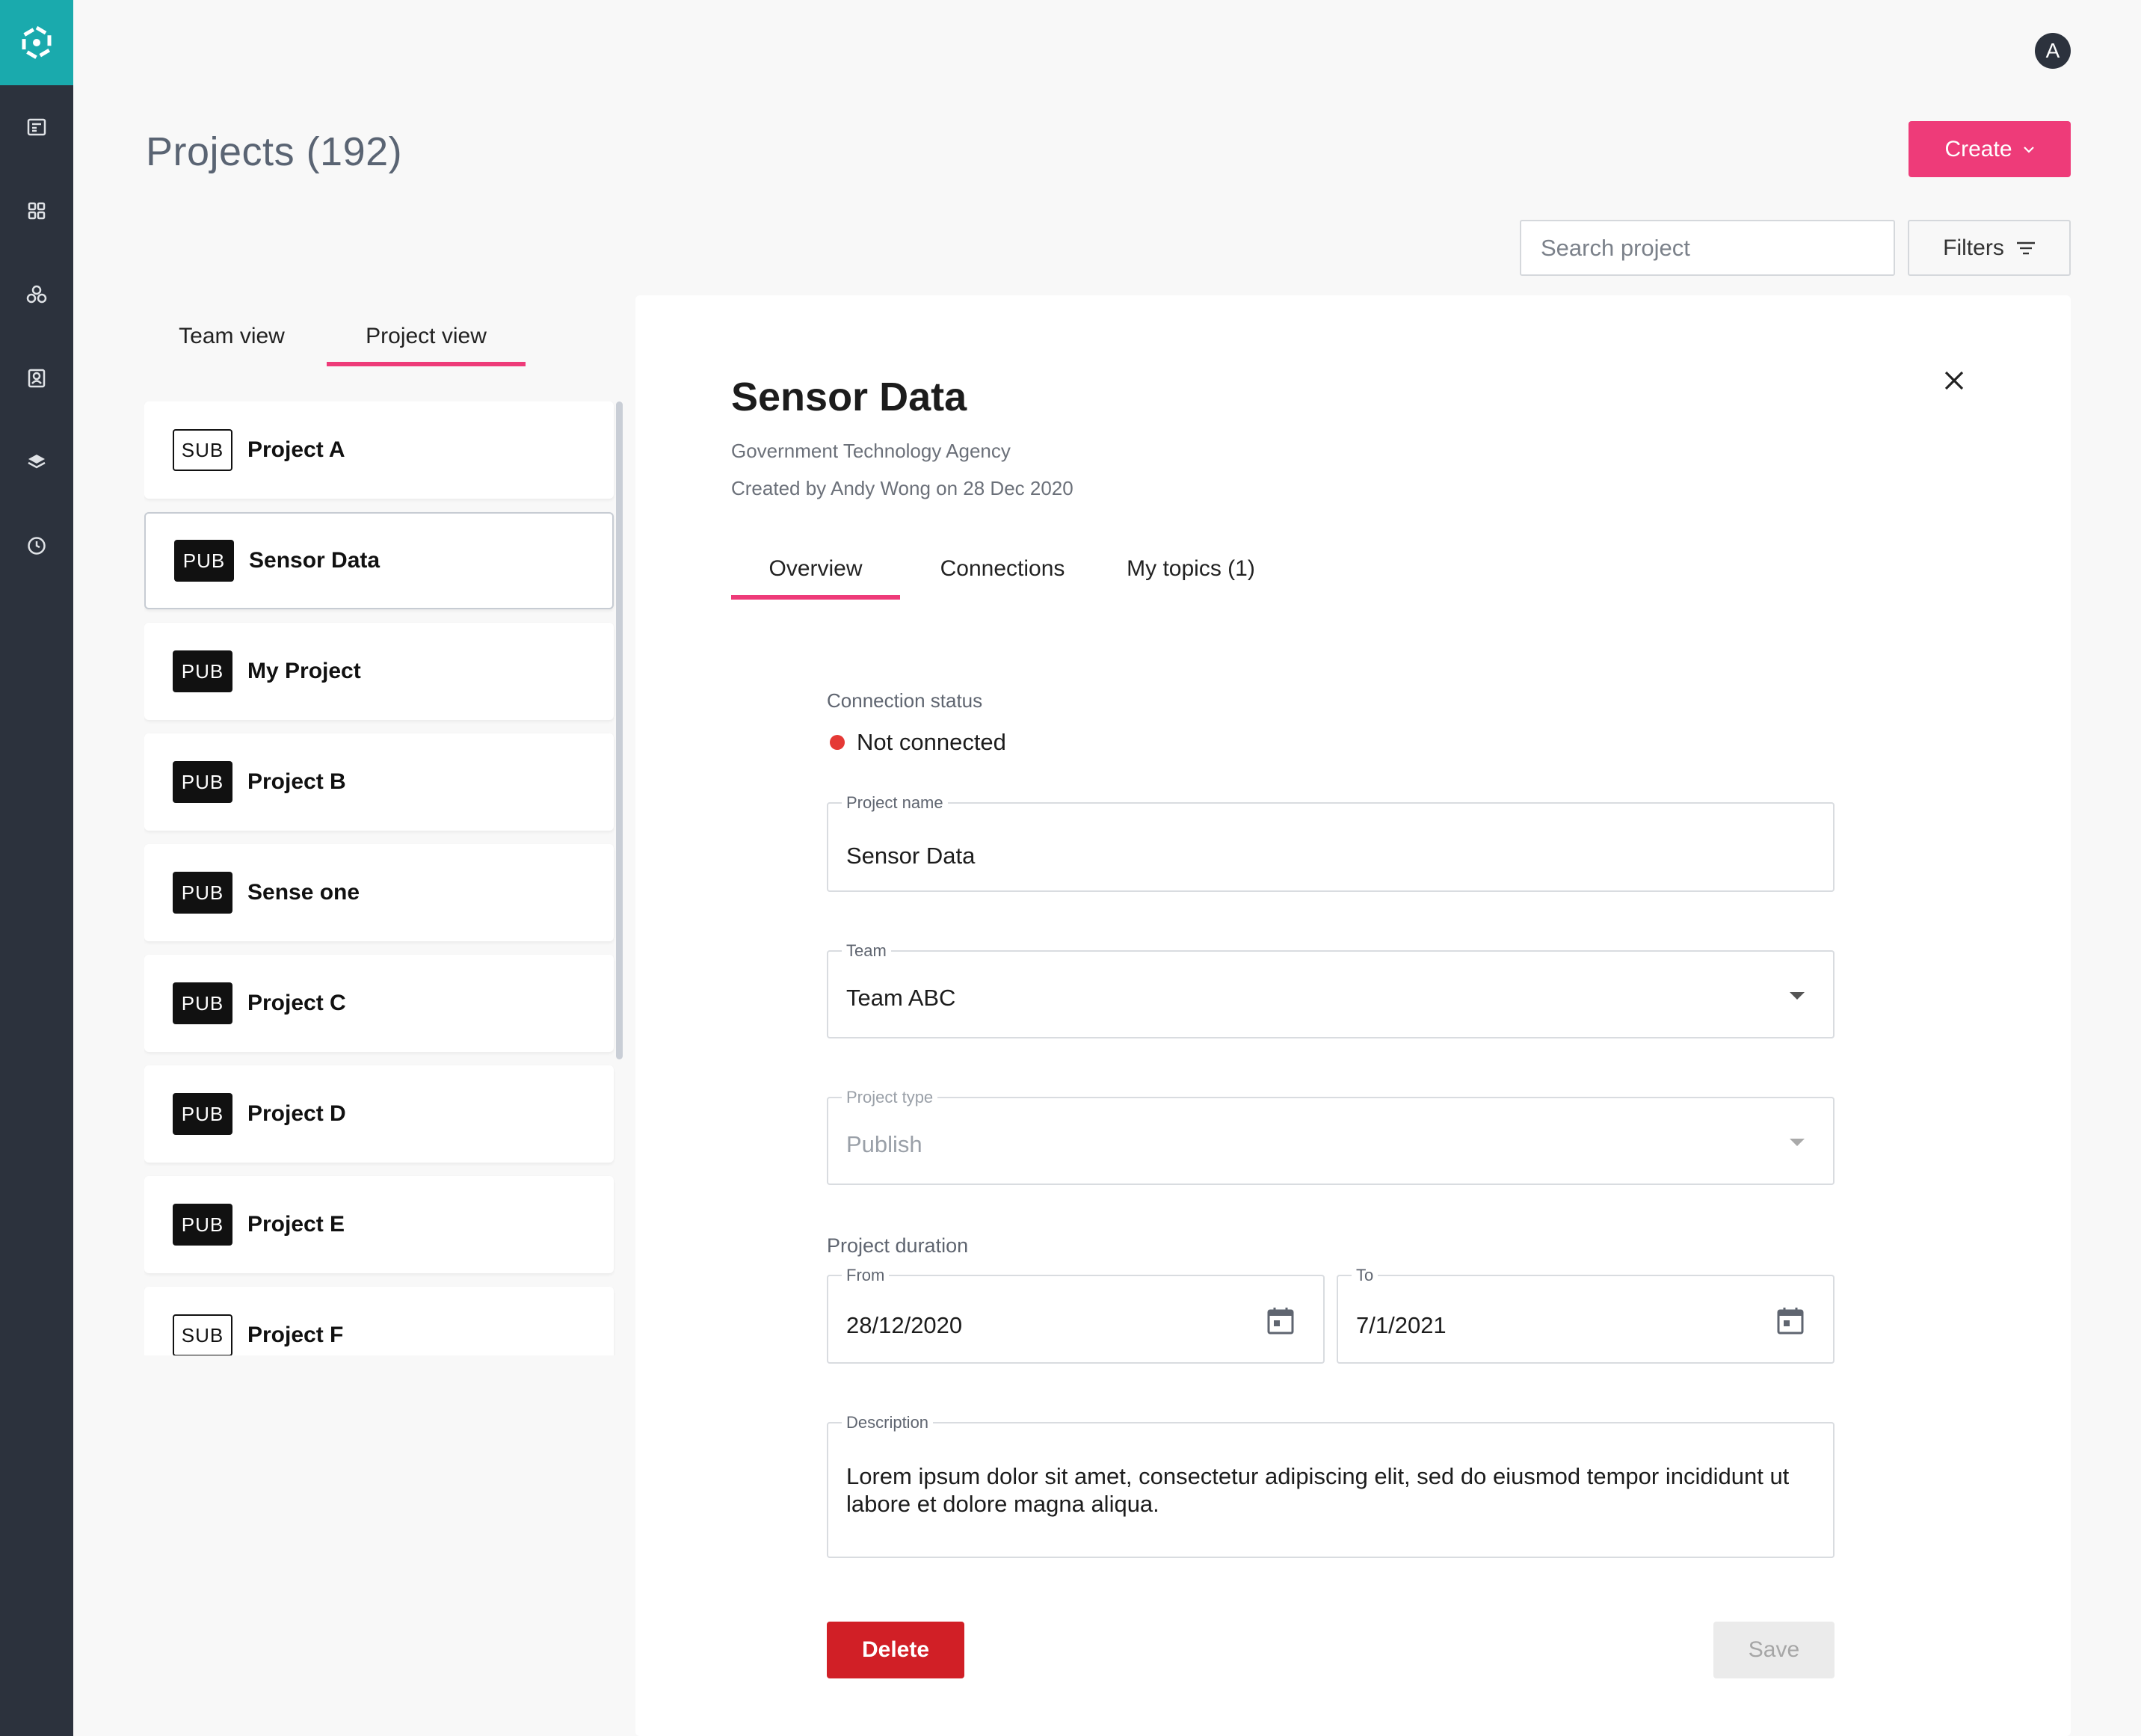 The width and height of the screenshot is (2141, 1736). I want to click on connection-status-text: Not connected, so click(931, 742).